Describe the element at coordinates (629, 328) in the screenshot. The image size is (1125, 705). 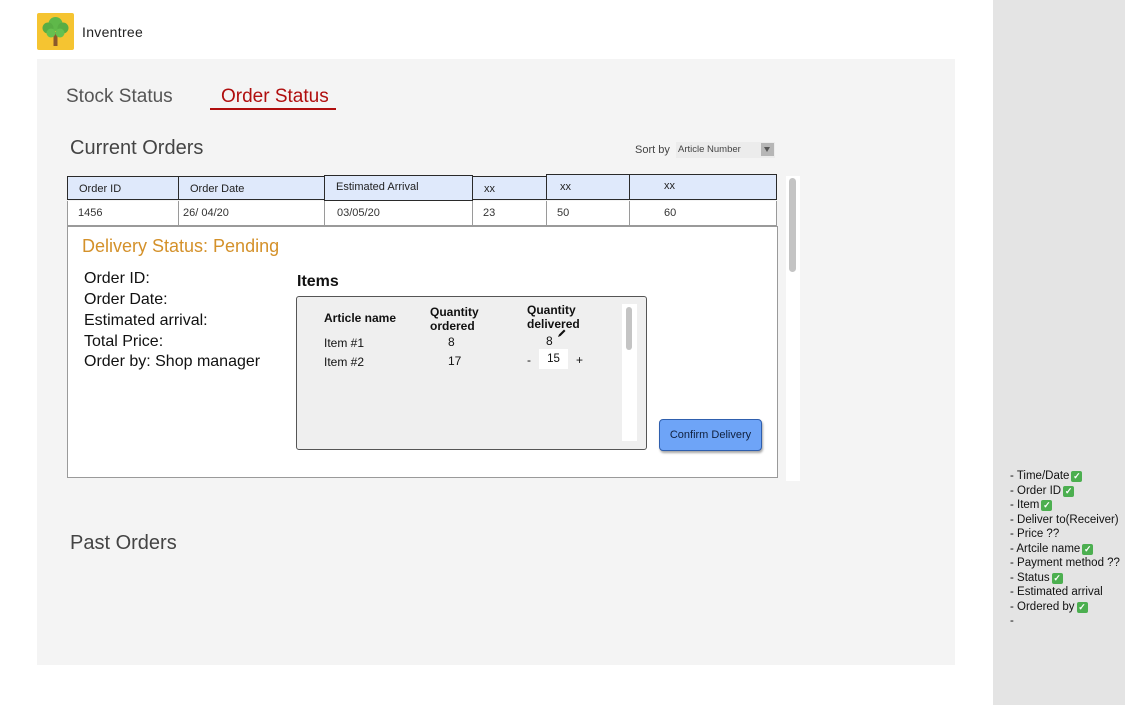
I see `items-scrollbar-thumb` at that location.